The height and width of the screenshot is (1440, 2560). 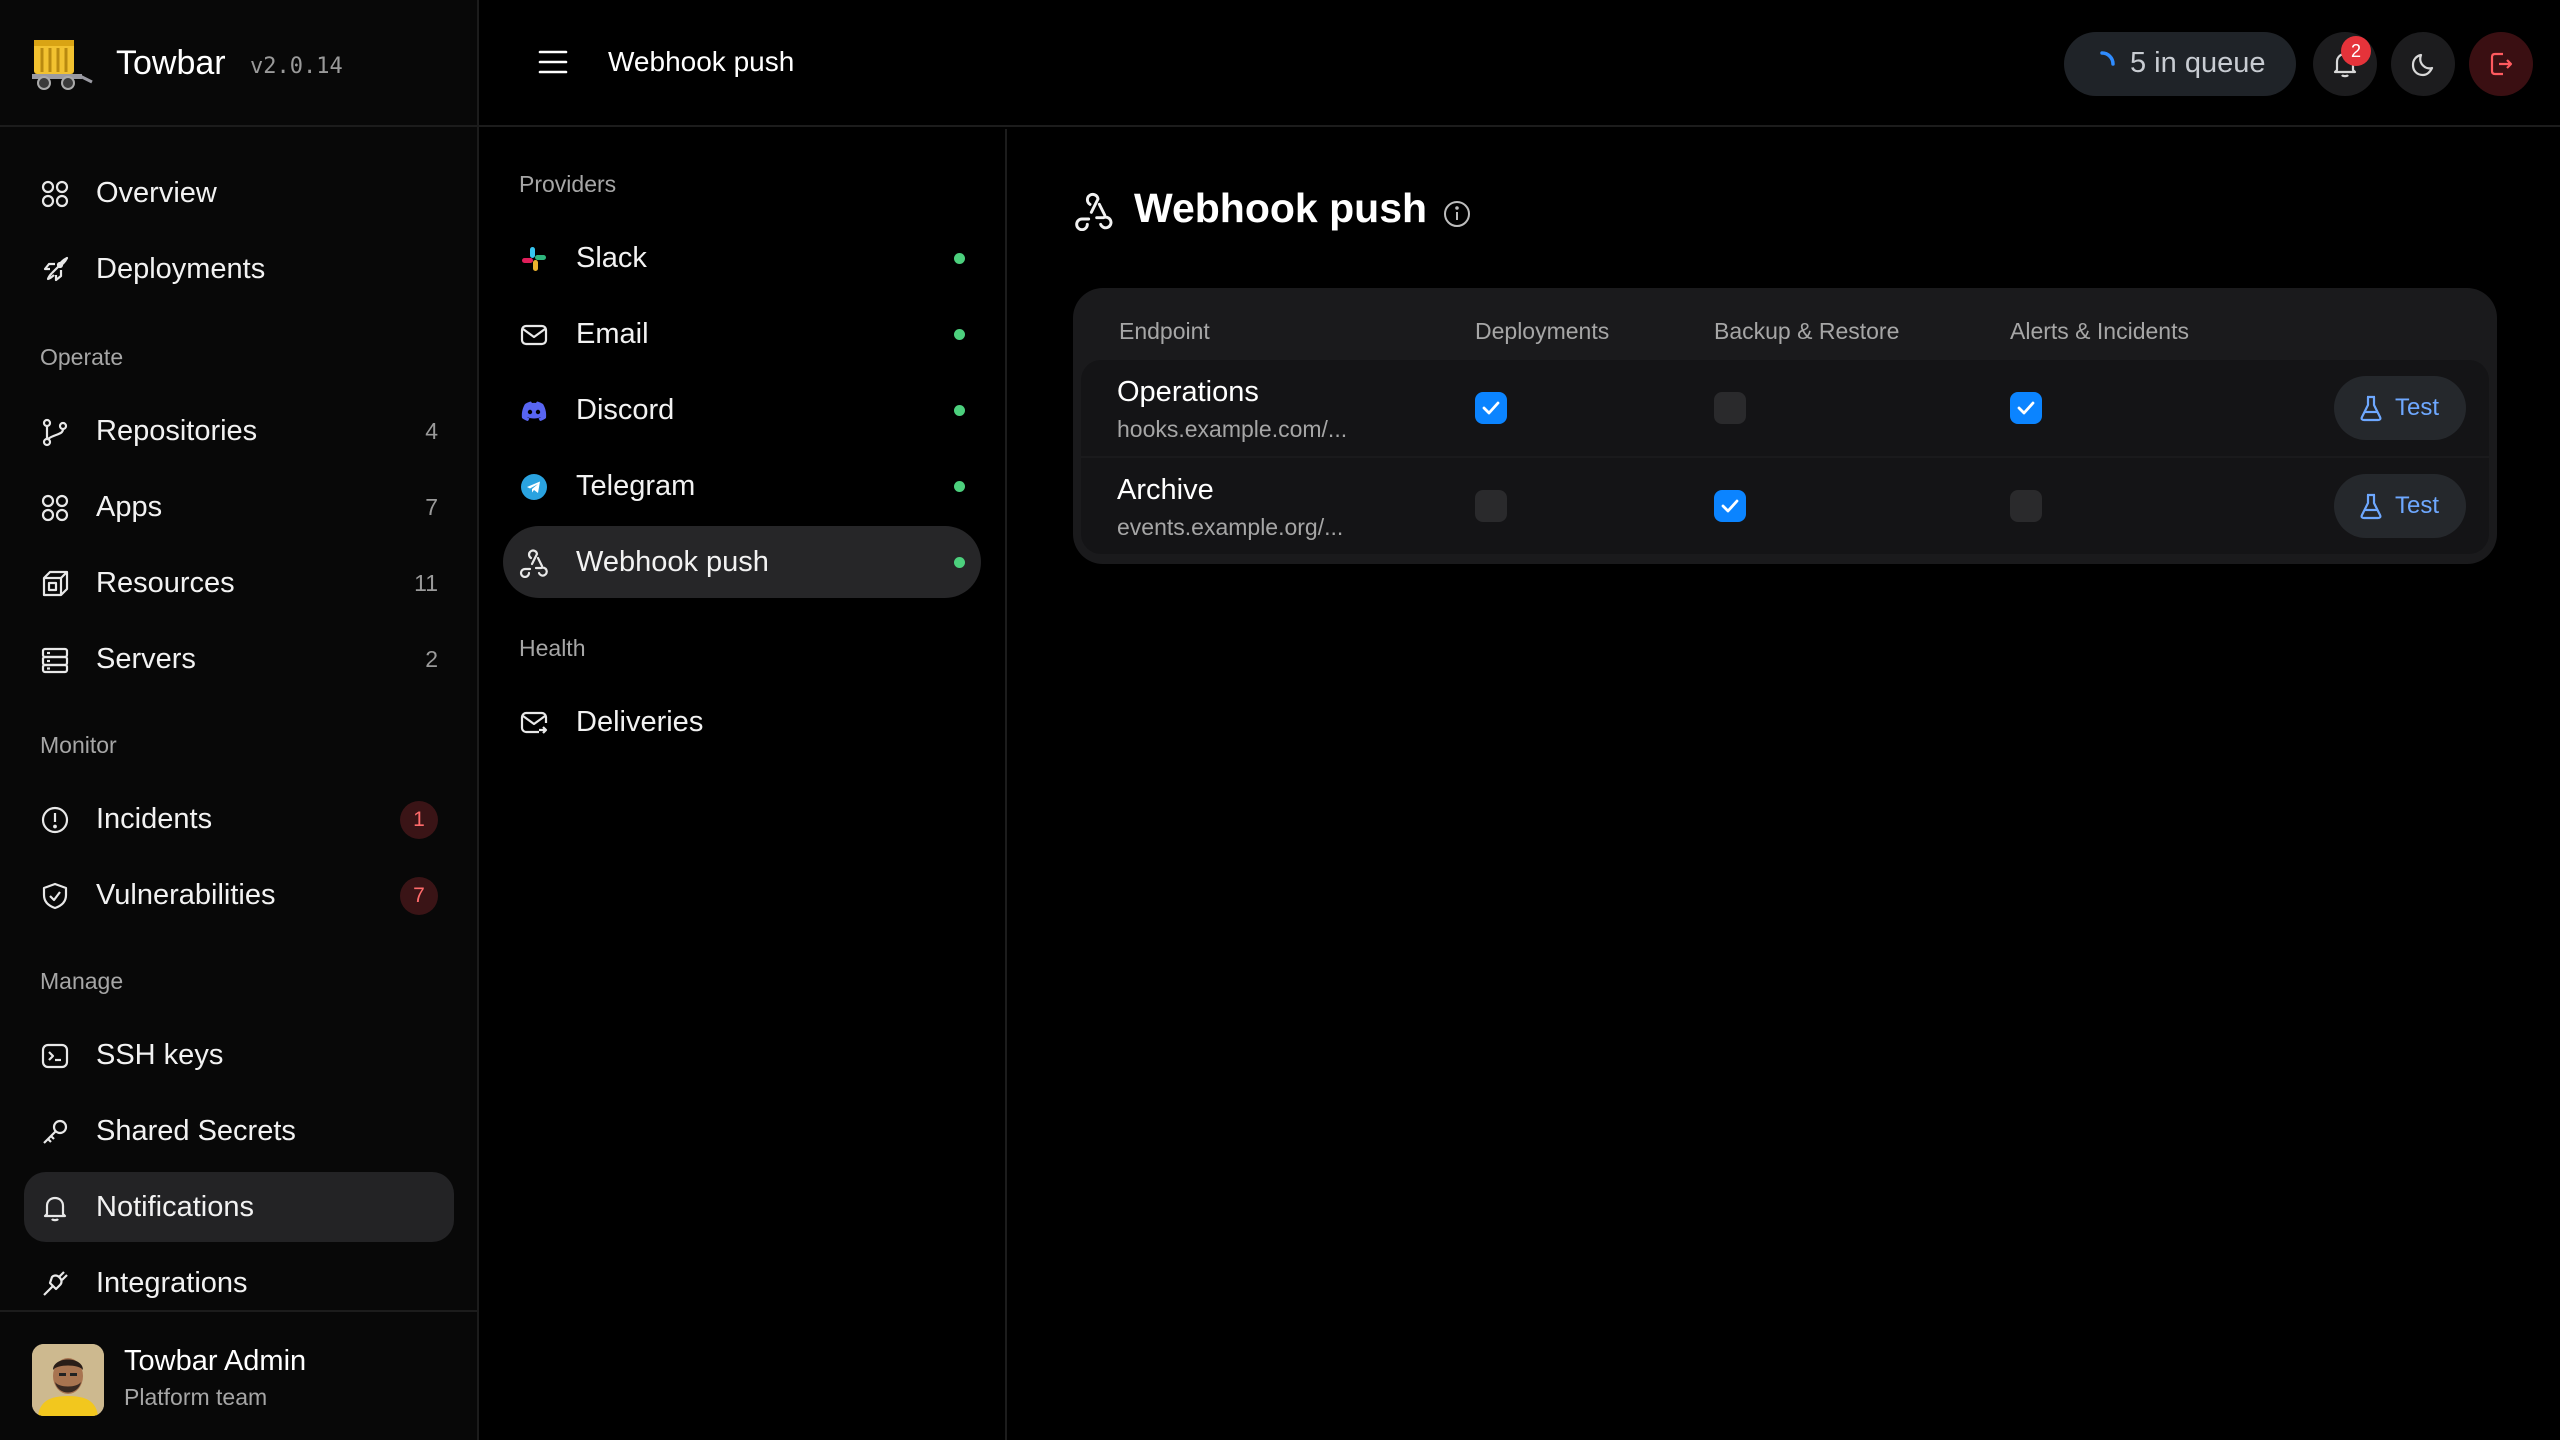 What do you see at coordinates (196, 1131) in the screenshot?
I see `sidebar-item-label: Shared Secrets` at bounding box center [196, 1131].